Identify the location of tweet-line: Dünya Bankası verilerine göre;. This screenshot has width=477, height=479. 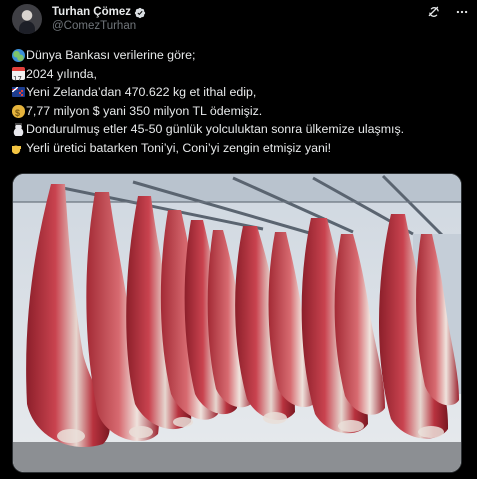
(240, 55).